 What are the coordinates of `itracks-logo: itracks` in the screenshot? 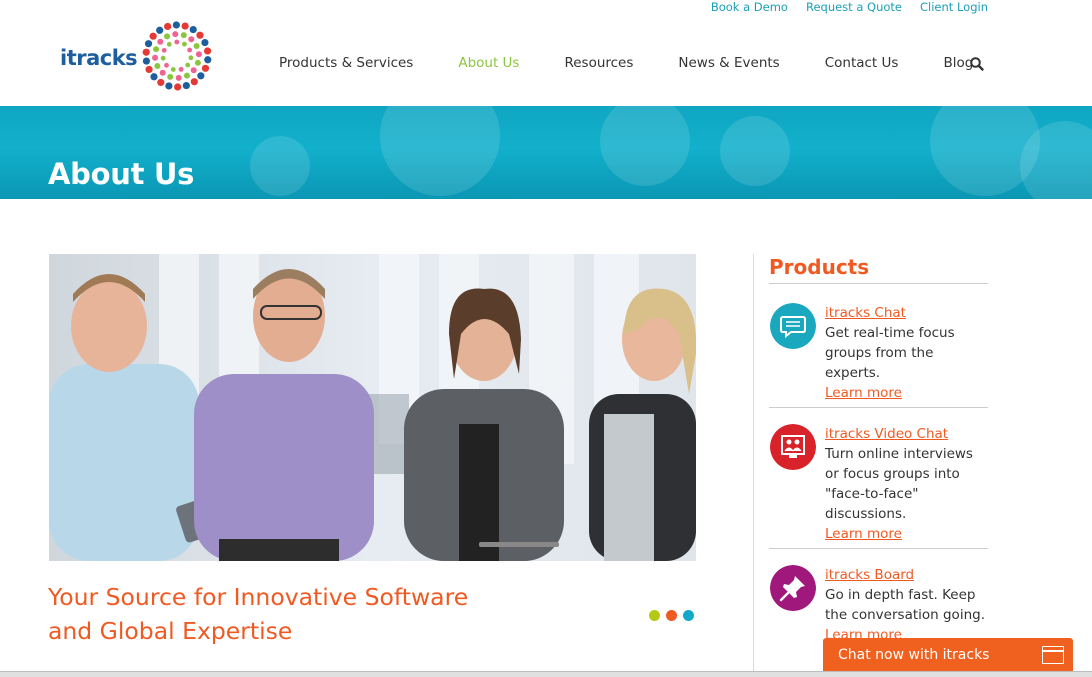 It's located at (140, 58).